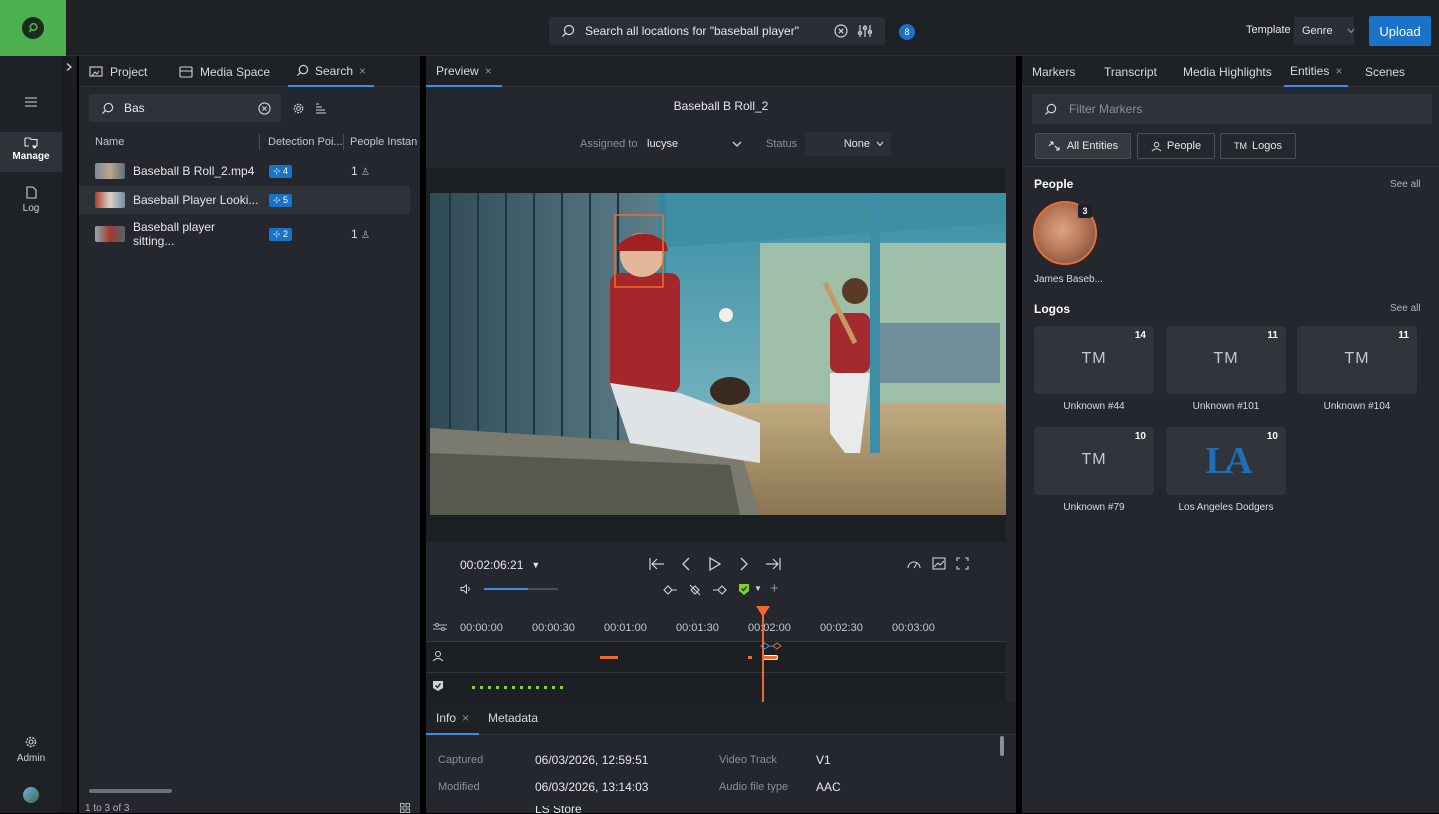 The width and height of the screenshot is (1439, 814). I want to click on filter-people-button: People, so click(1176, 146).